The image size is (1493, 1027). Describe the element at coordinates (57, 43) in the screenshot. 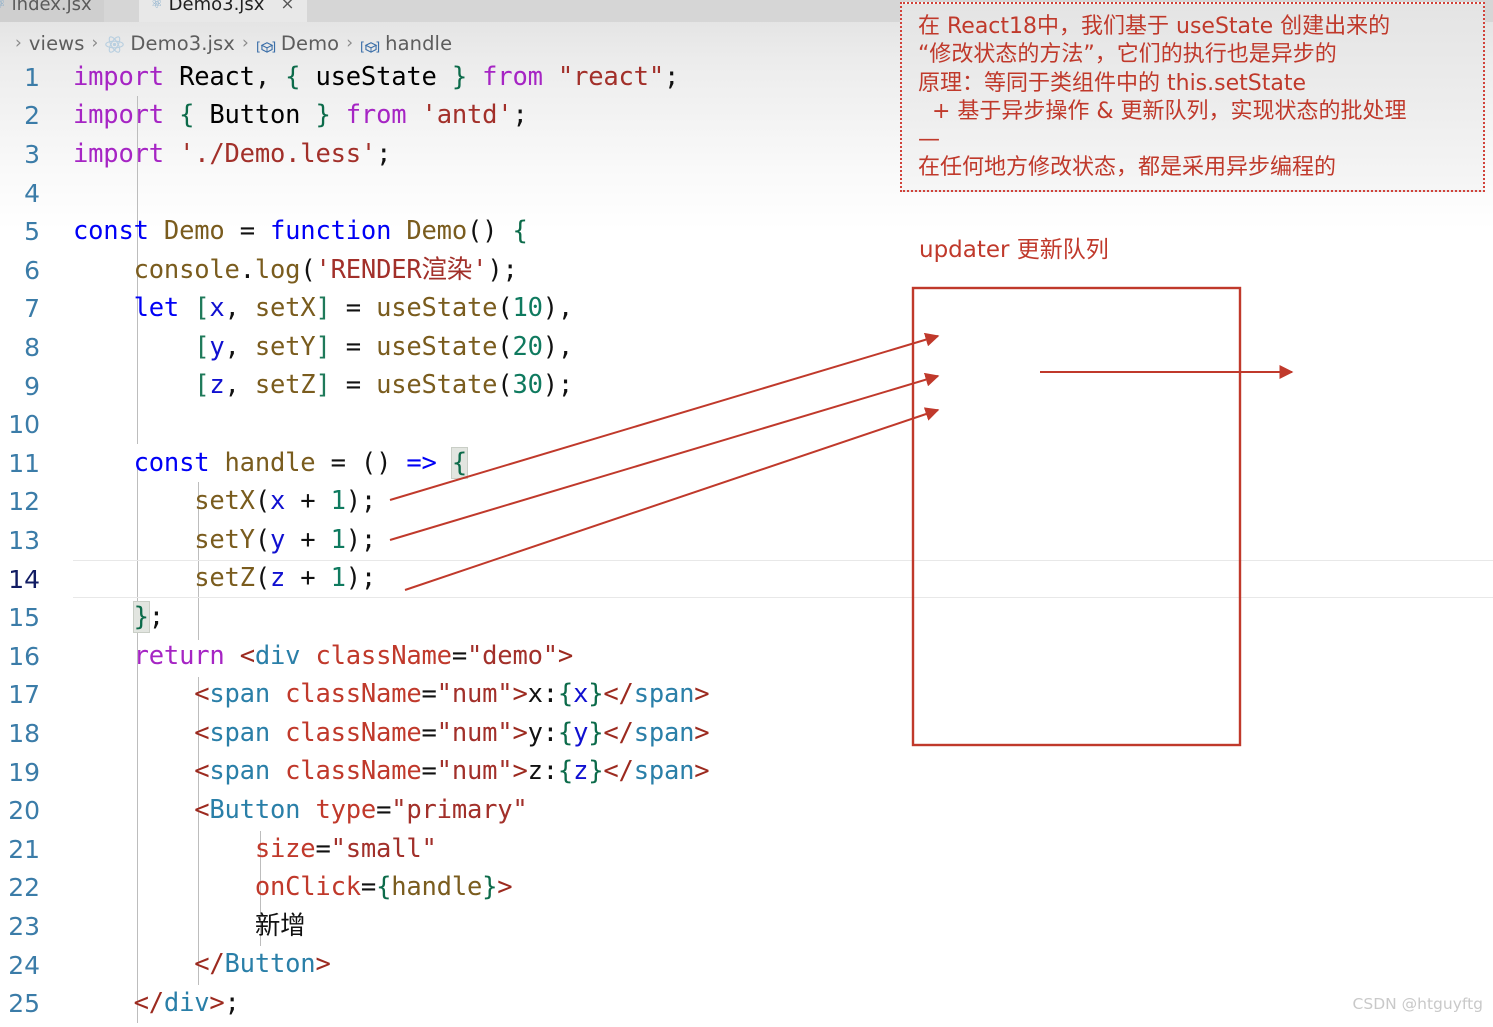

I see `breadcrumb-item-views: views` at that location.